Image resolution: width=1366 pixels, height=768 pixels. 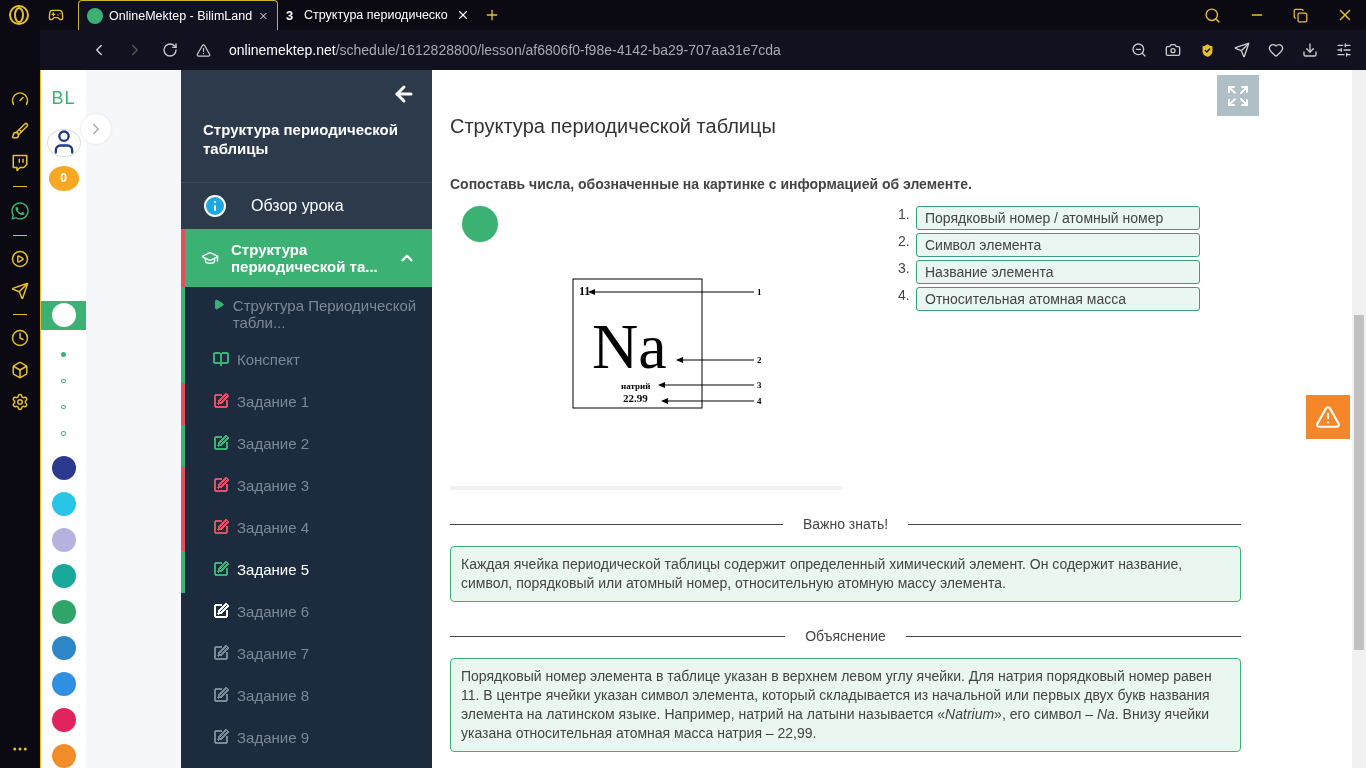 What do you see at coordinates (845, 705) in the screenshot?
I see `explanation-note: Порядковый номер элемента в таблице указан в верхнем левом углу ячейки. Для натрия порядковый номер равен 11. В центре ячейки указан символ элемента, который складывается из начальной или первых двух букв названия элемента на латинском языке. Например, натрий на латыни называется «Natrium», его символ – Na. Внизу ячейки указана относительная атомная масса натрия – 22,99.` at bounding box center [845, 705].